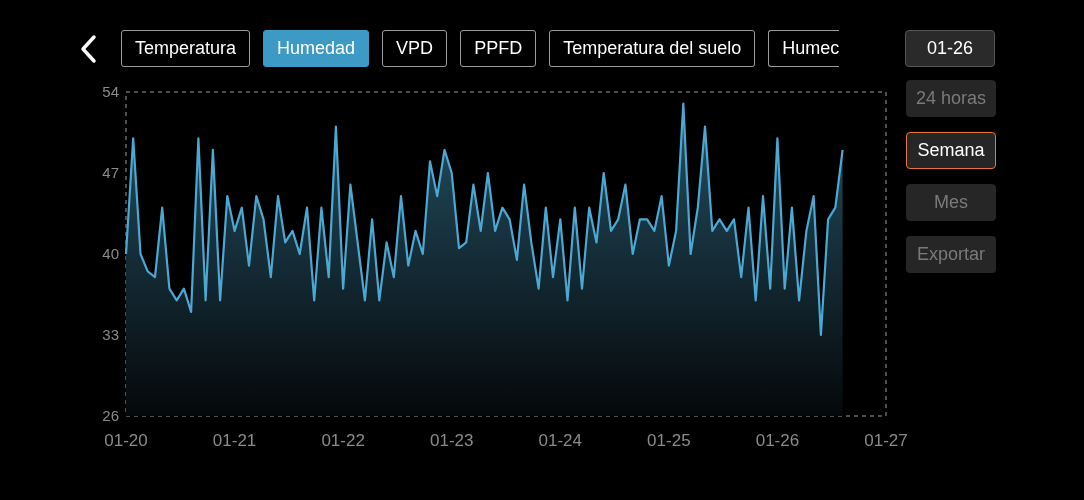  What do you see at coordinates (88, 48) in the screenshot?
I see `back-icon` at bounding box center [88, 48].